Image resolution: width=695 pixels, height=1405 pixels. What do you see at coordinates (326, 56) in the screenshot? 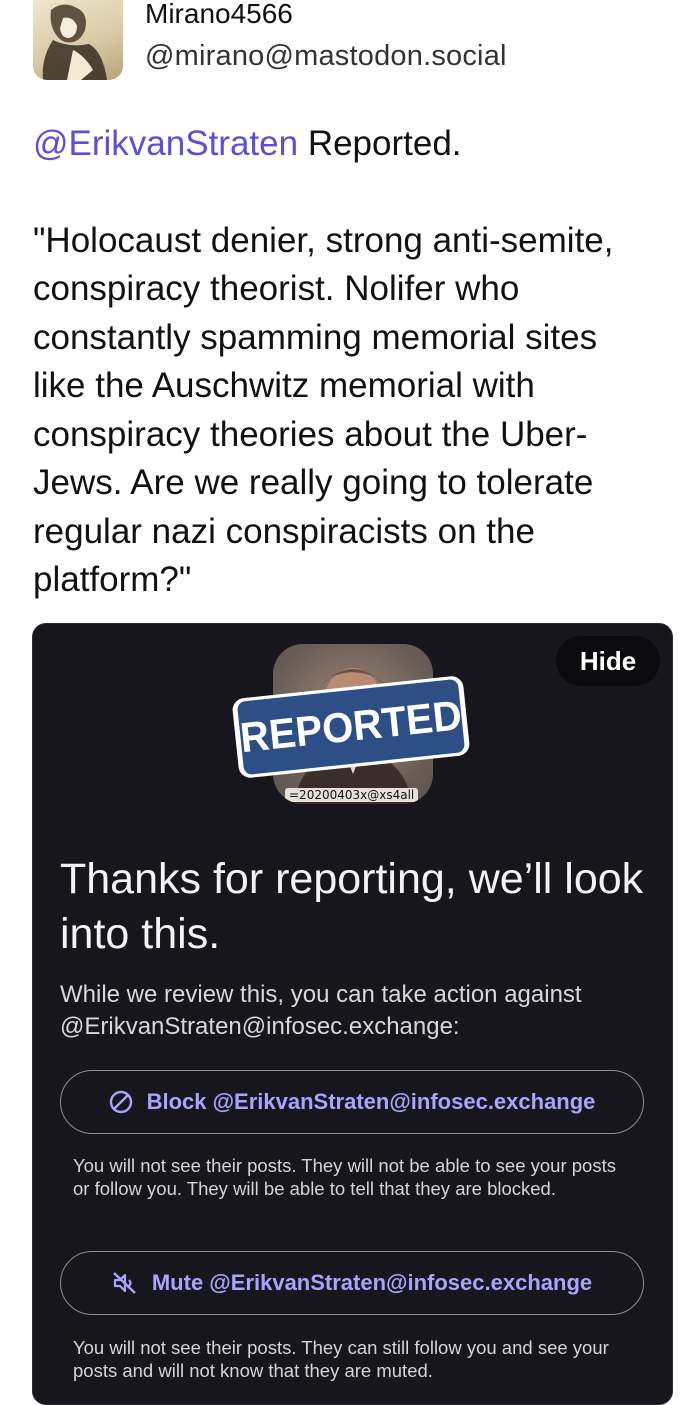
I see `author-handle: @mirano@mastodon.social` at bounding box center [326, 56].